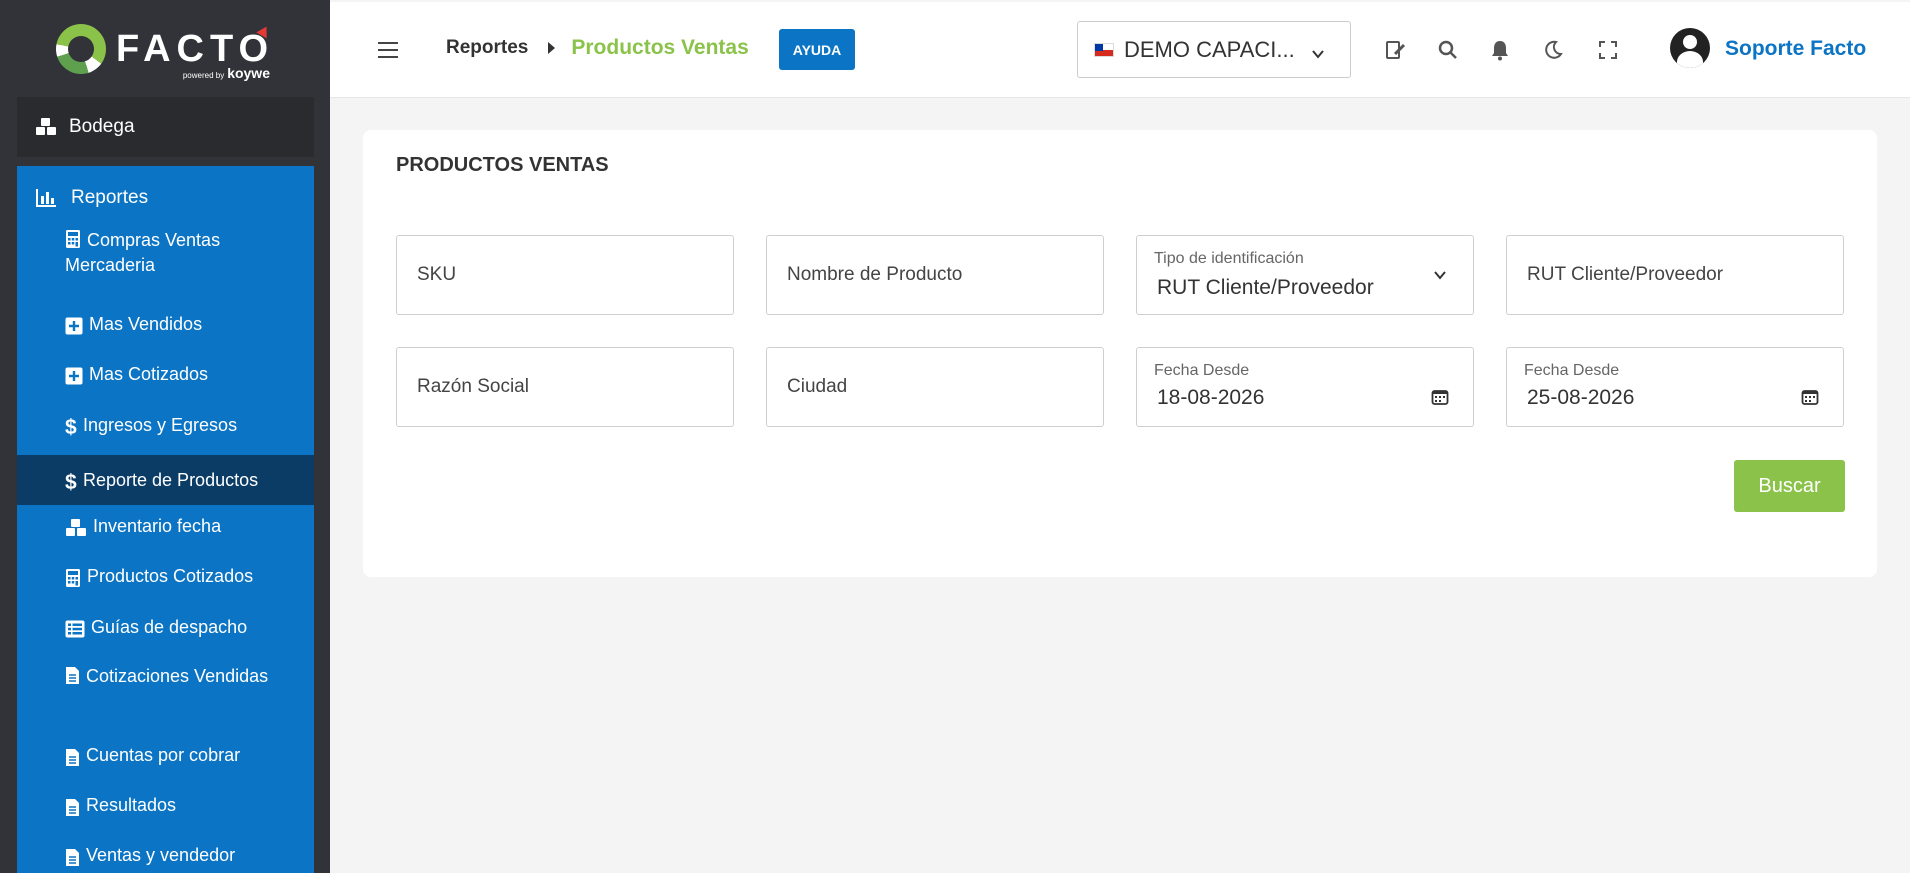 The width and height of the screenshot is (1910, 873). I want to click on rut-input: RUT Cliente/Proveedor, so click(1675, 275).